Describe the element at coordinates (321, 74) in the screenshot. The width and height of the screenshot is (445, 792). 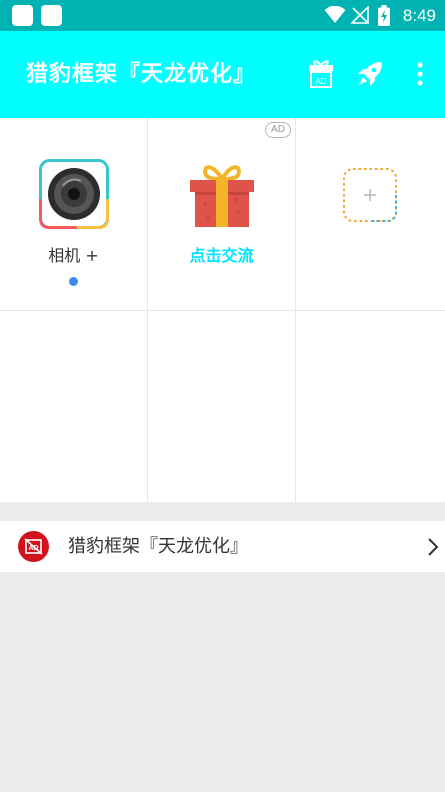
I see `gift-ad-icon: AD` at that location.